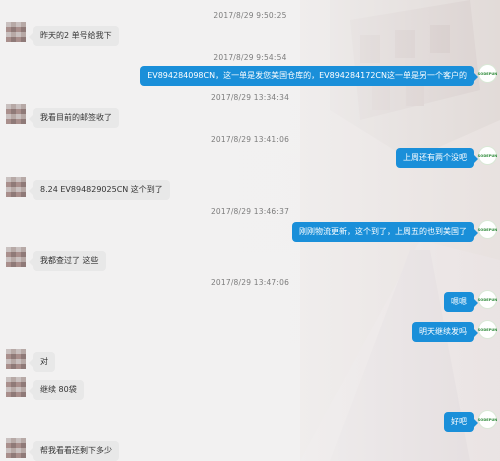 This screenshot has width=500, height=461. I want to click on message-timestamp: 2017/8/29 13:47:06, so click(250, 282).